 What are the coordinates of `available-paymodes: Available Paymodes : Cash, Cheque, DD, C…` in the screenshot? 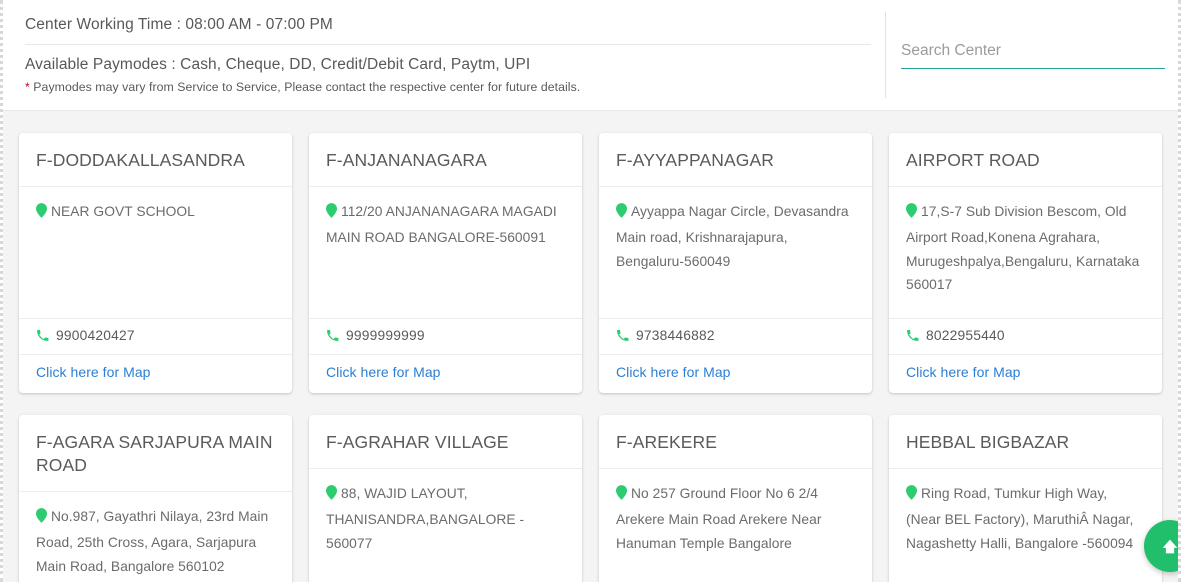 It's located at (278, 64).